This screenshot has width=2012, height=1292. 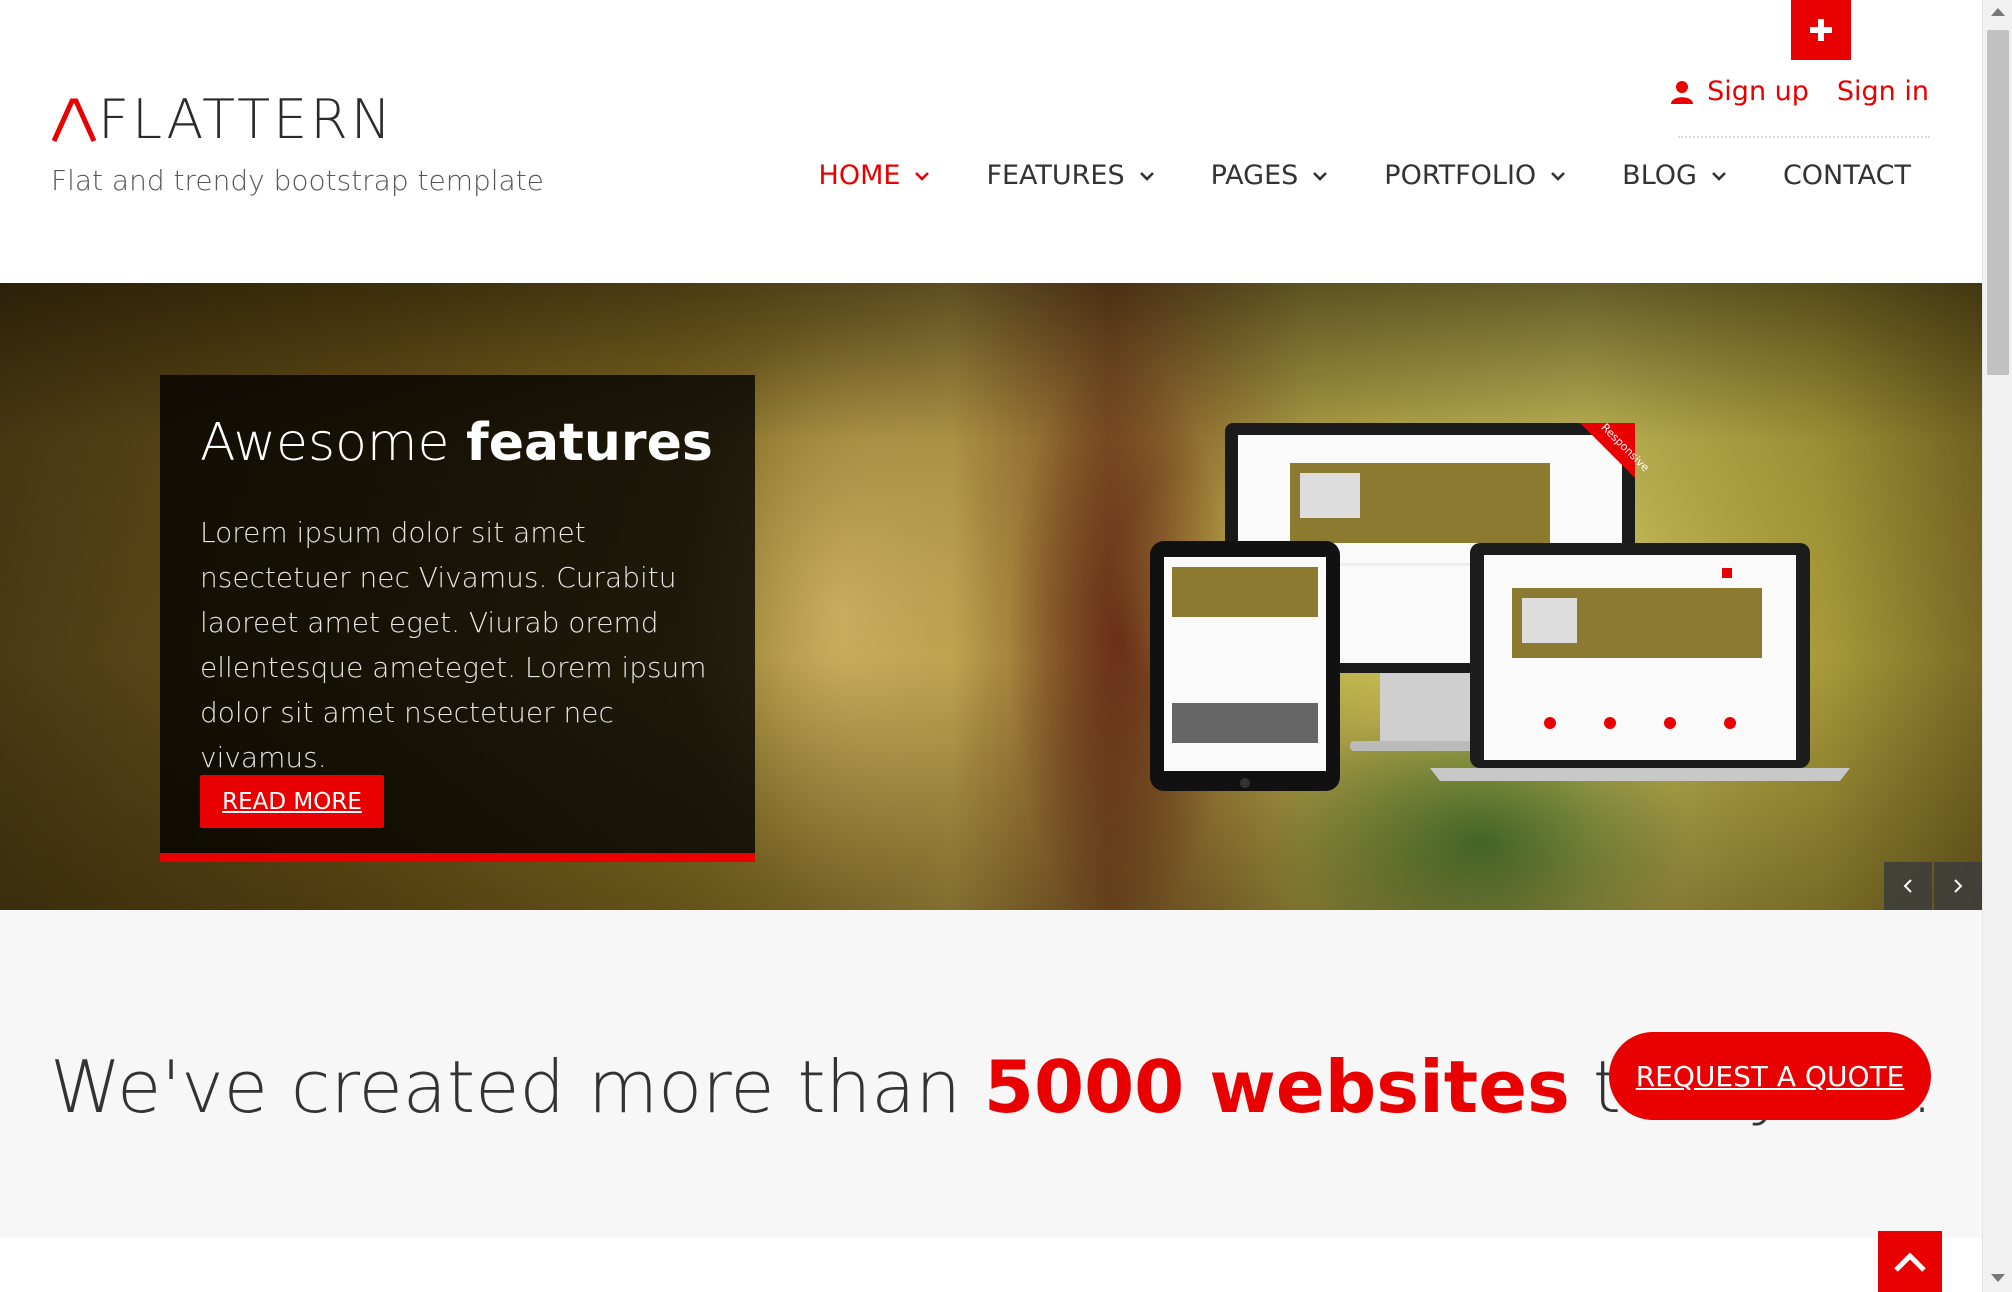 I want to click on signin-link: Sign in, so click(x=1883, y=91).